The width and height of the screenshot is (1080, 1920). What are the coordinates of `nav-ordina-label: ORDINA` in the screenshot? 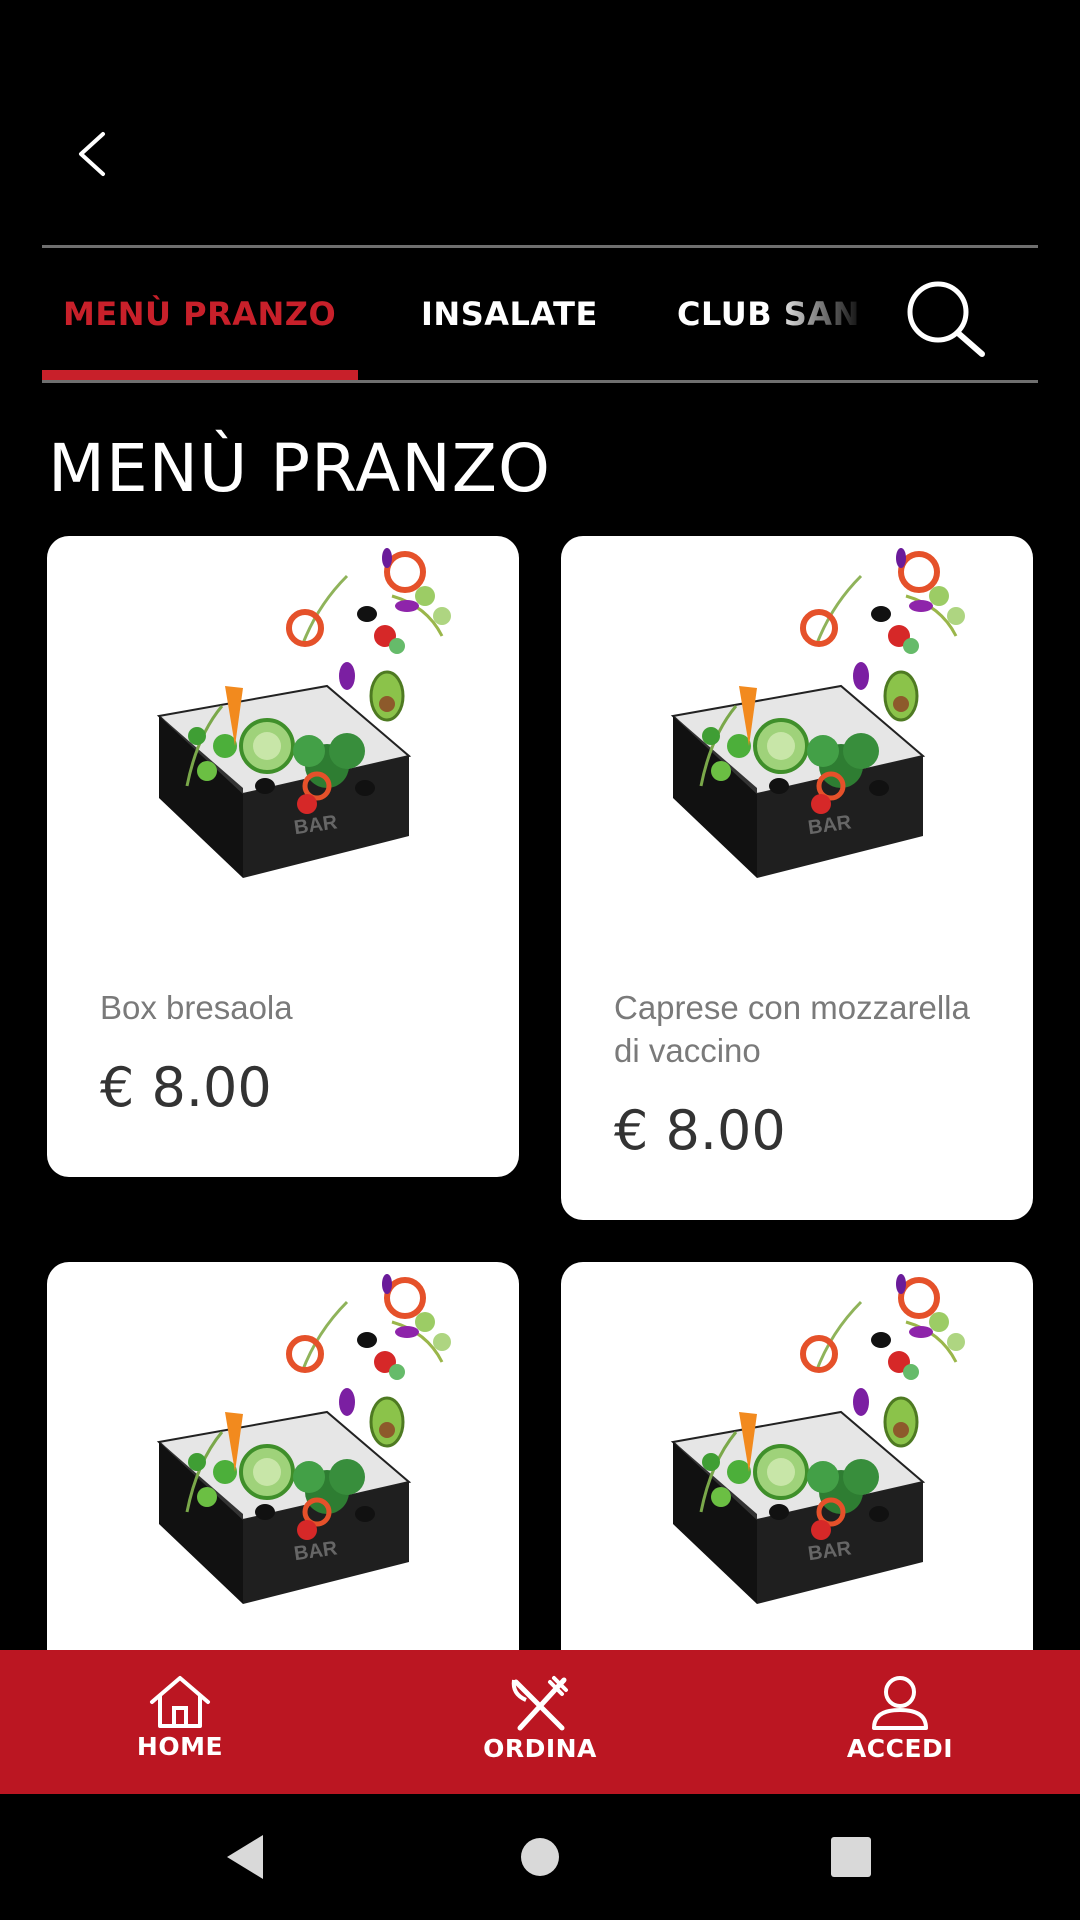 It's located at (540, 1748).